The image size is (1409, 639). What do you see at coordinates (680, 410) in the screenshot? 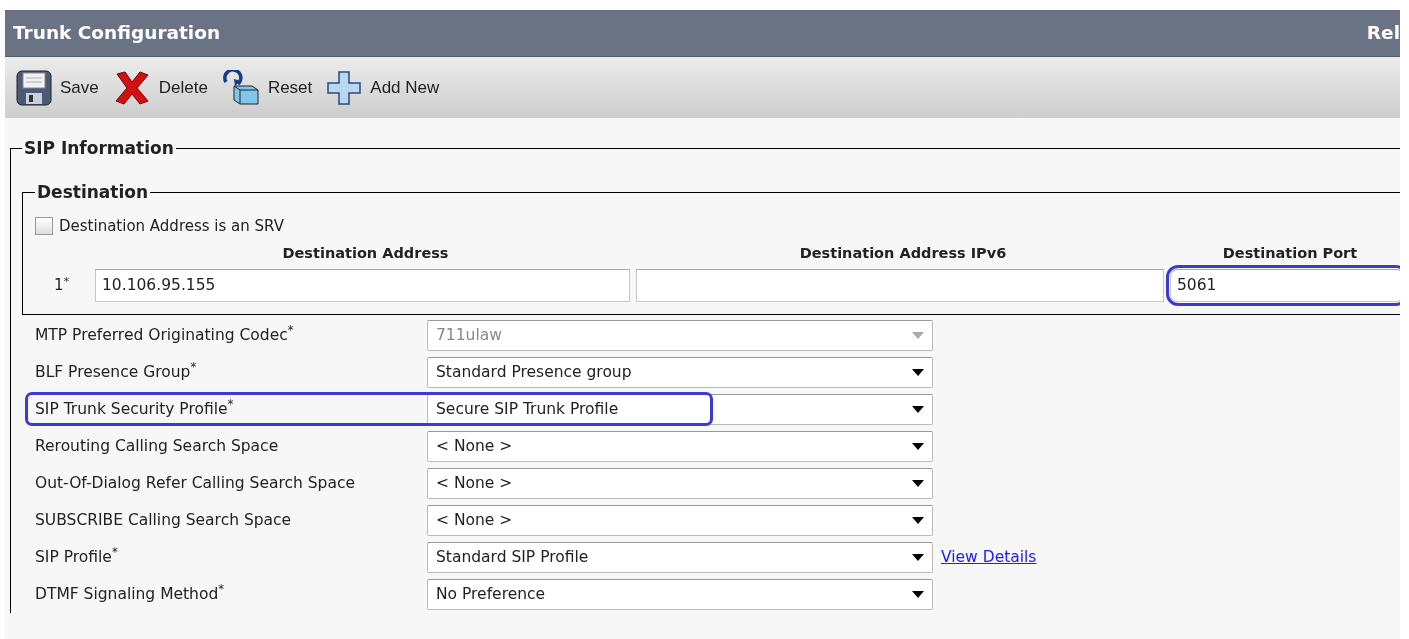
I see `dropdown: Secure SIP Trunk Profile` at bounding box center [680, 410].